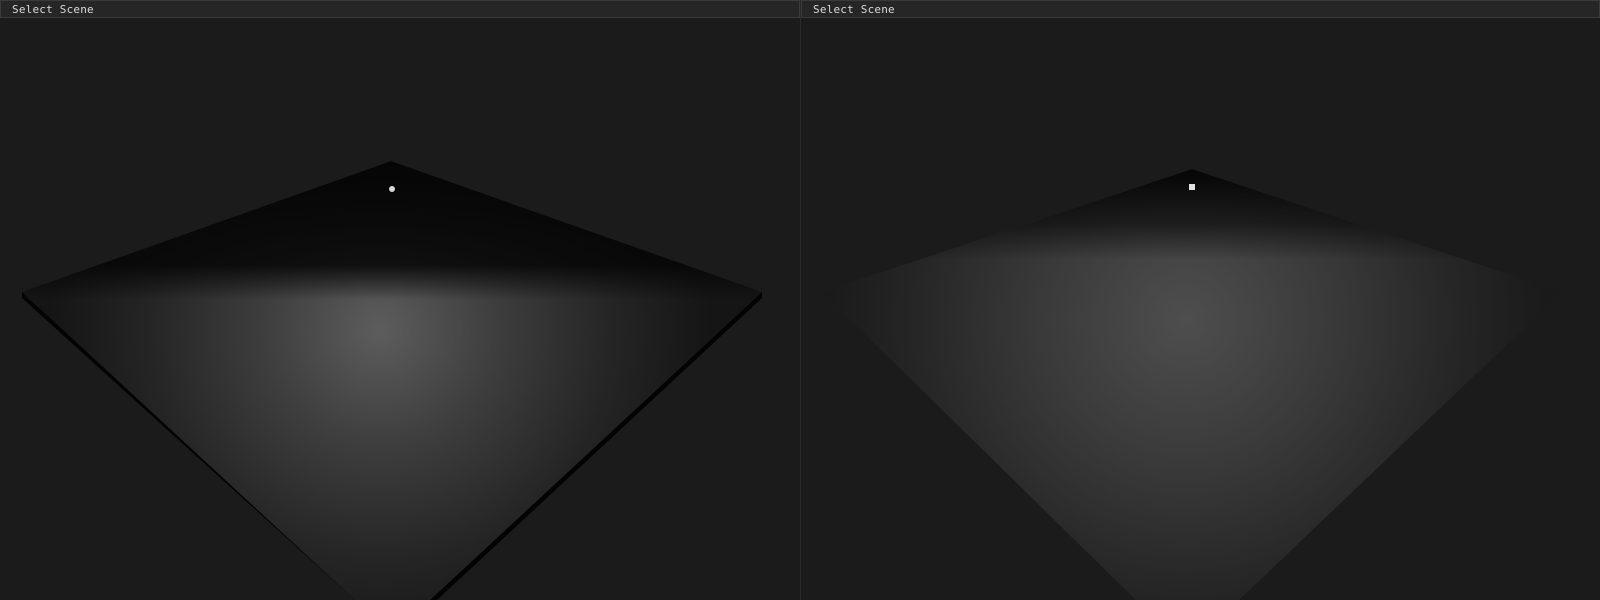 This screenshot has width=1600, height=600. Describe the element at coordinates (53, 10) in the screenshot. I see `left-select-scene-menu: Select Scene` at that location.